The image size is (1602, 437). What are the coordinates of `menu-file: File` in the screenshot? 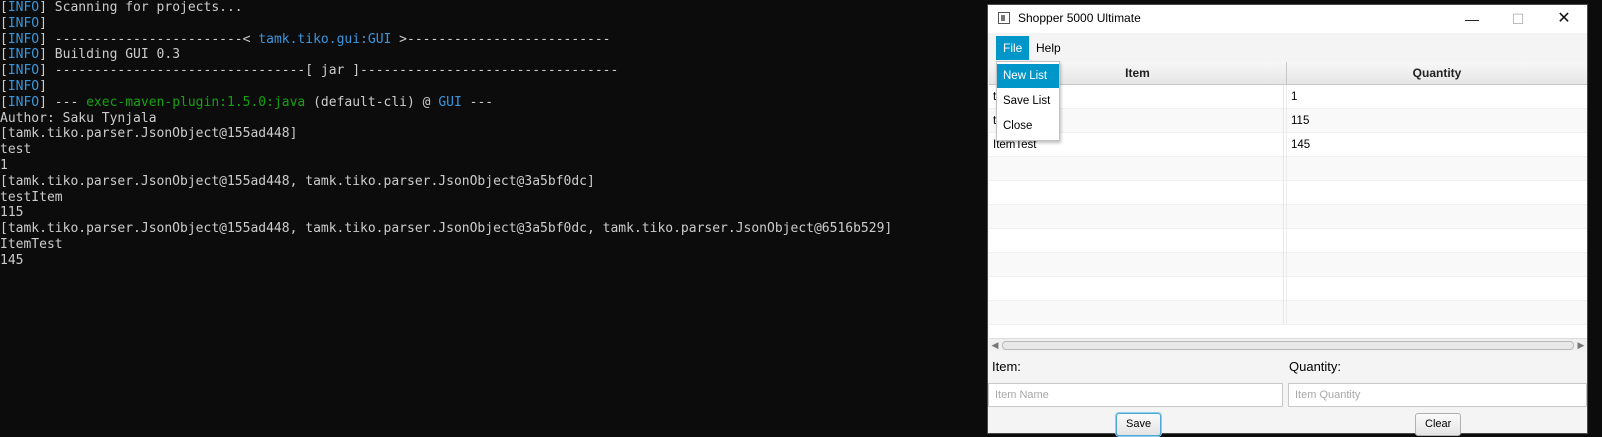 It's located at (1013, 48).